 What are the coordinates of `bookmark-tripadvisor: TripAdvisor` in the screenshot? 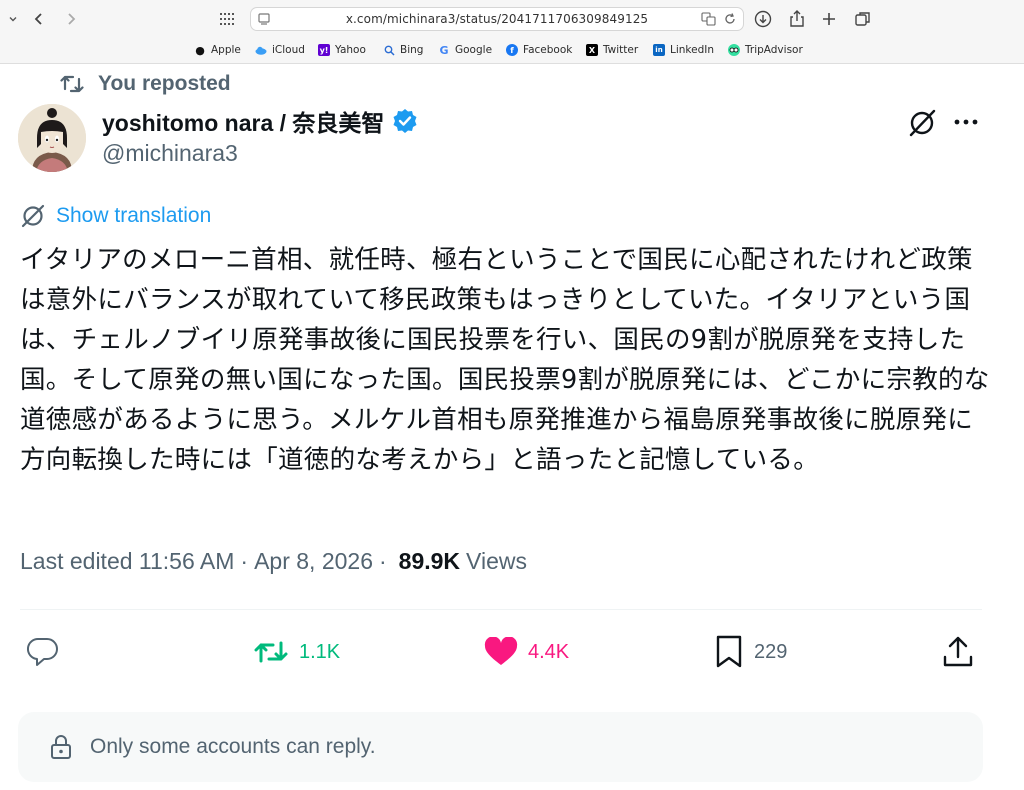 It's located at (765, 50).